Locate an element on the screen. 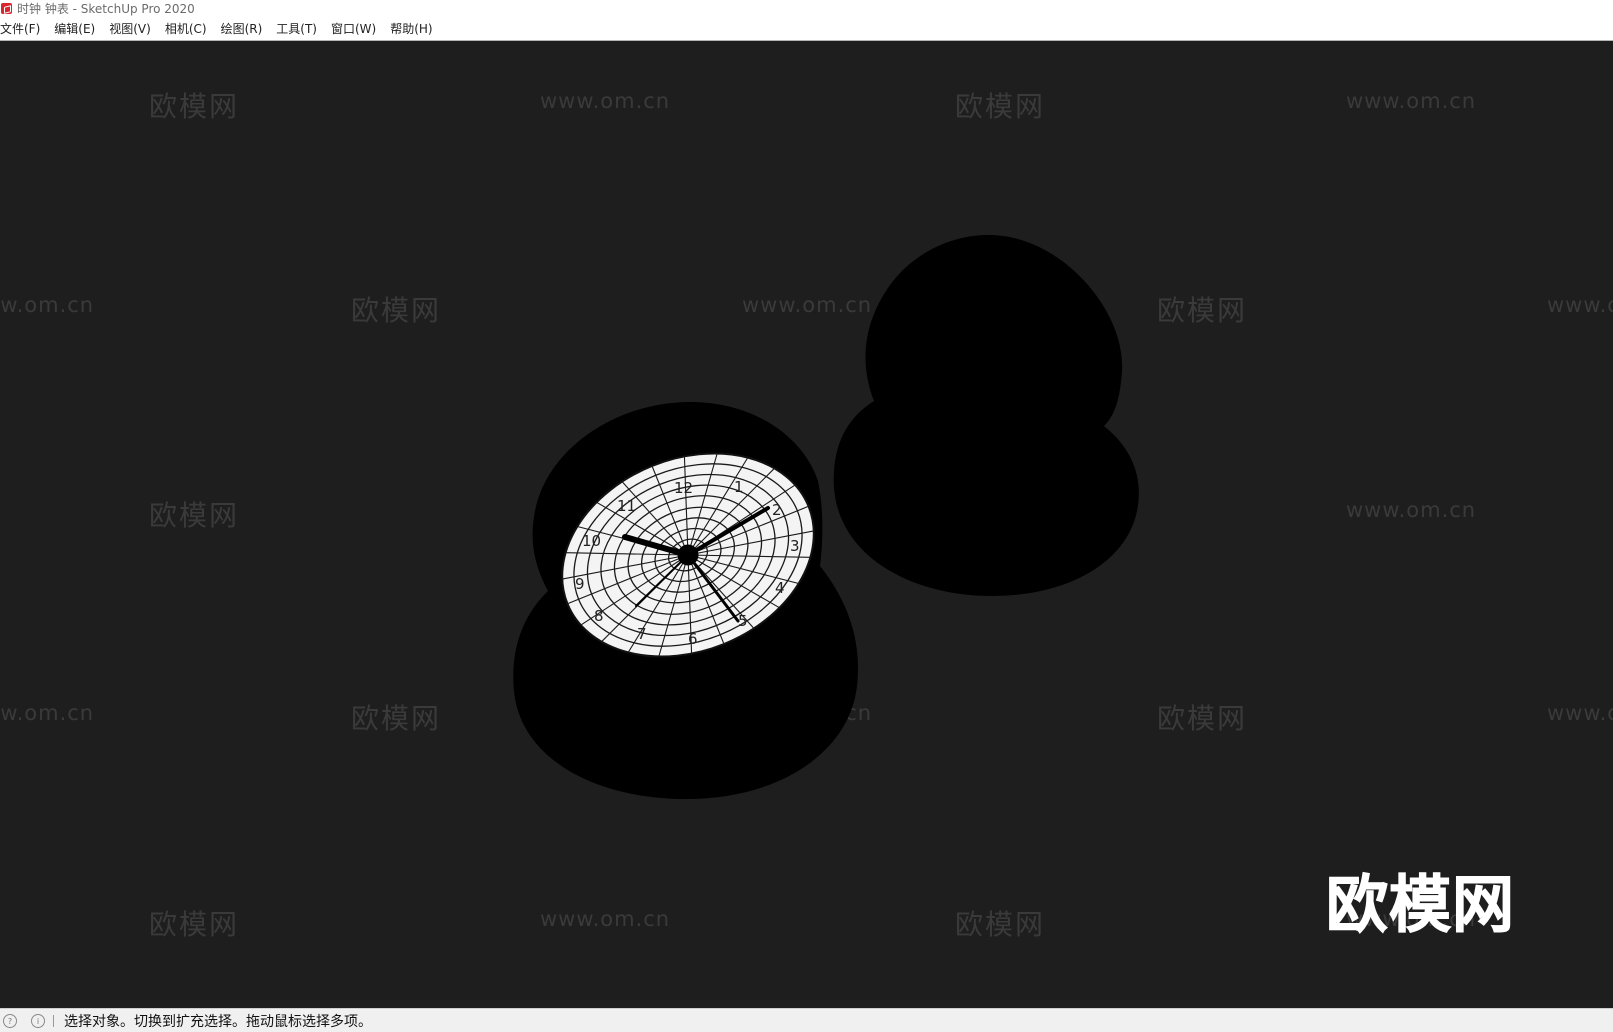 This screenshot has width=1613, height=1032. menu-camera: 相机(C) is located at coordinates (189, 28).